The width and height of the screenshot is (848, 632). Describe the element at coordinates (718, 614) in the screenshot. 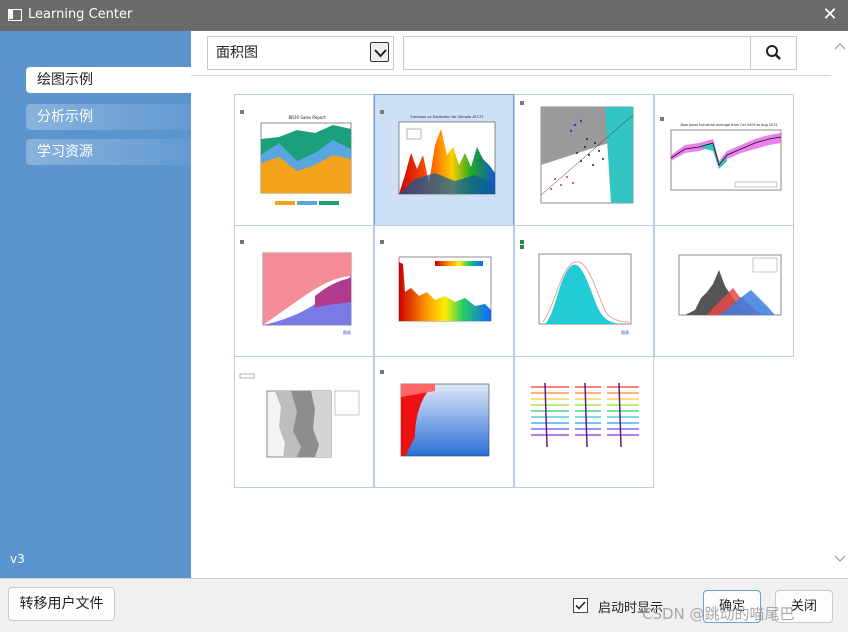

I see `csdn-watermark: CSDN @跳动的喵尾巴` at that location.